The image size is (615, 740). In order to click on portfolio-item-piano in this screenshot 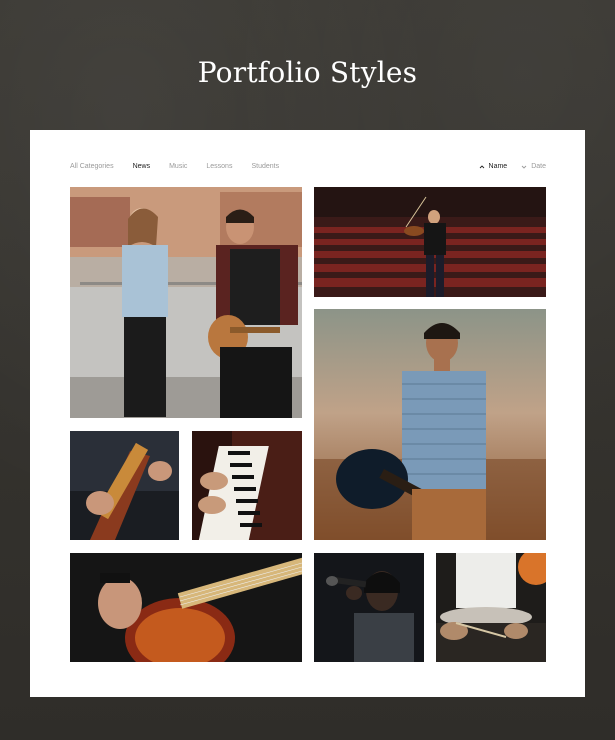, I will do `click(247, 485)`.